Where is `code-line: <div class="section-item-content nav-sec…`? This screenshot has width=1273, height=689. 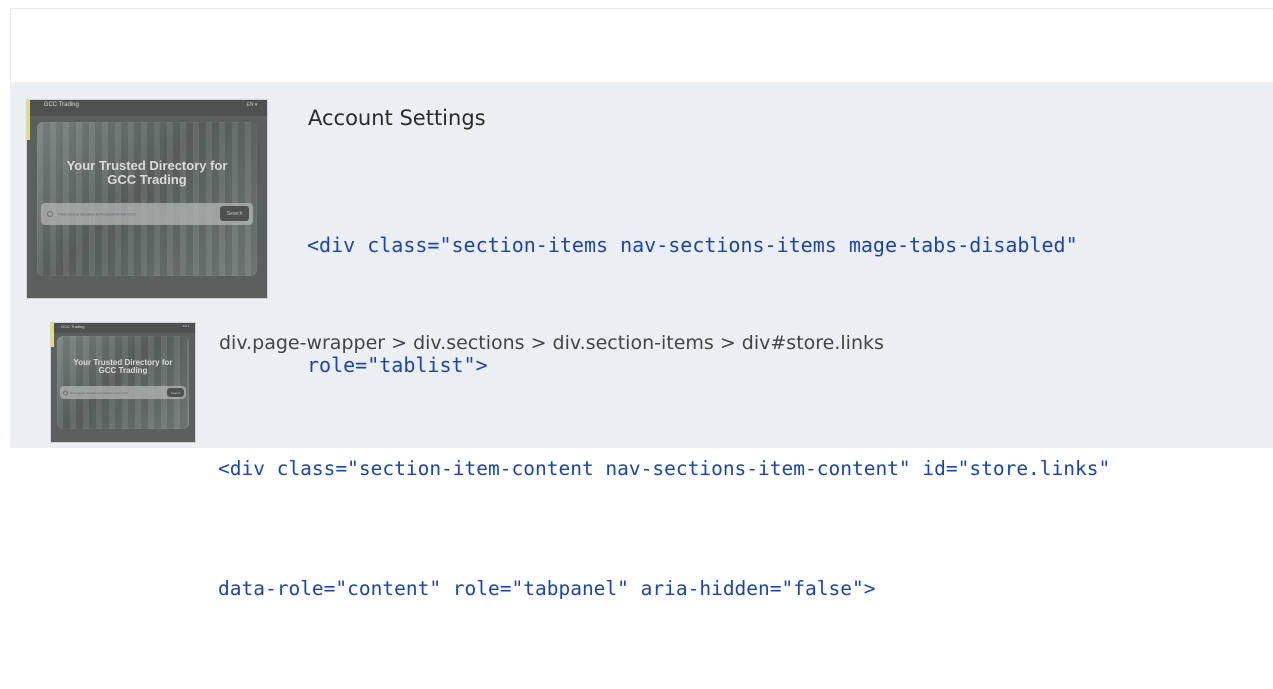 code-line: <div class="section-item-content nav-sec… is located at coordinates (664, 468).